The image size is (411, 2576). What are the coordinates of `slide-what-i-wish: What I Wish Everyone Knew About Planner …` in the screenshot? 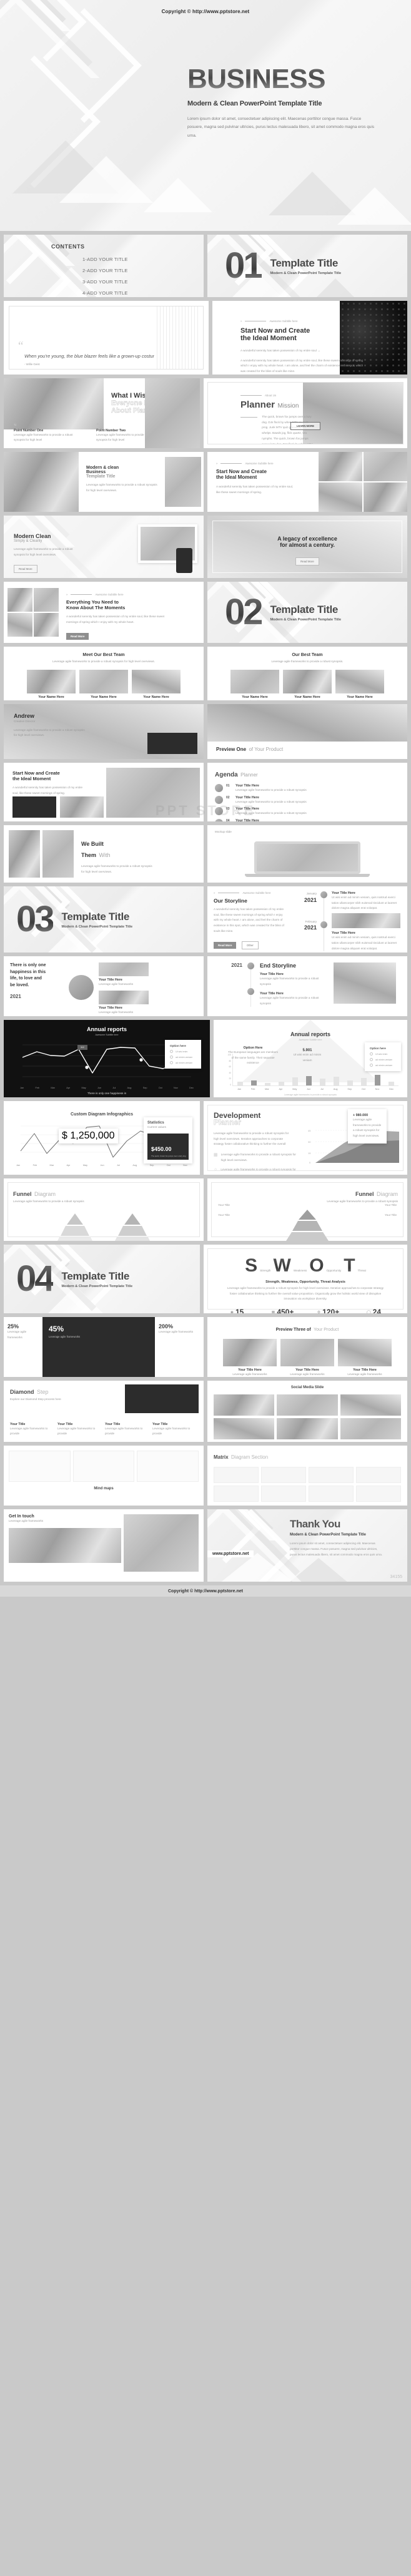 It's located at (102, 413).